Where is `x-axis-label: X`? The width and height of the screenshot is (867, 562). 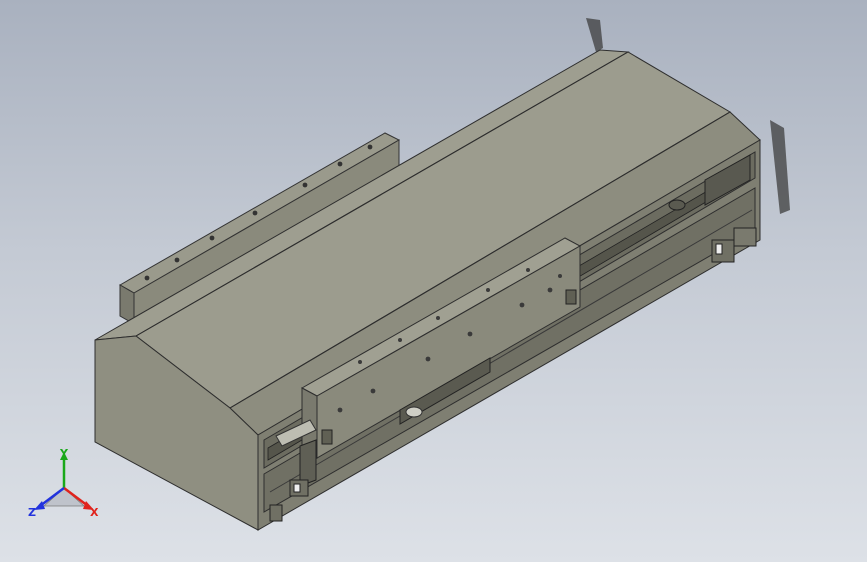 x-axis-label: X is located at coordinates (94, 512).